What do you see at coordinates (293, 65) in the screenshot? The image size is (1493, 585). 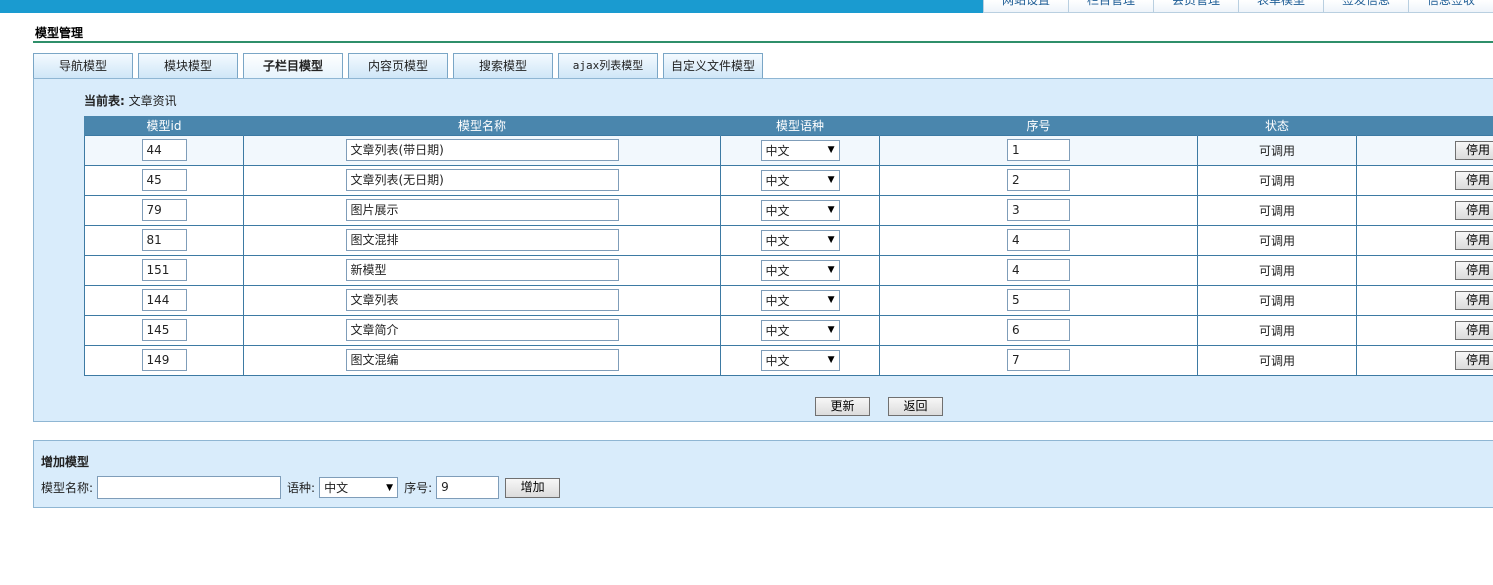 I see `tab-subcolumn-model: 子栏目模型` at bounding box center [293, 65].